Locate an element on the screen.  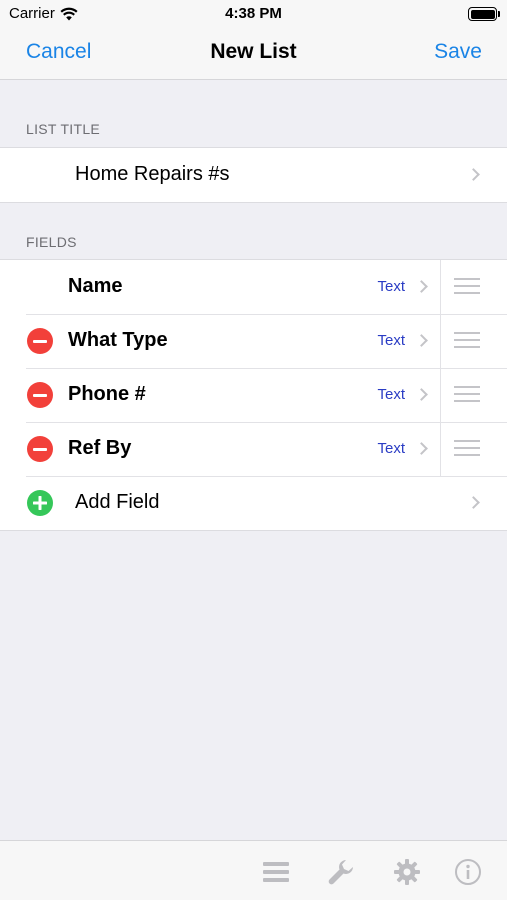
gear-icon is located at coordinates (407, 872).